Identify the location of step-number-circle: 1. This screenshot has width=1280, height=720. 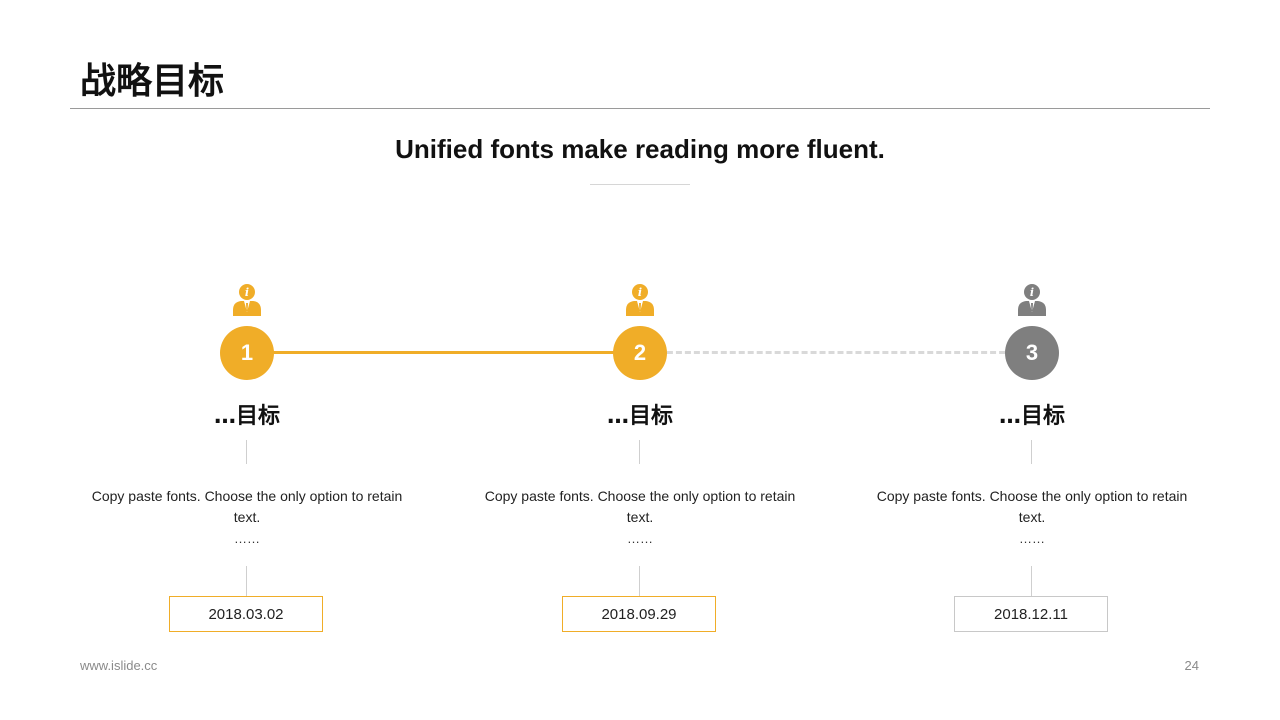
(247, 353).